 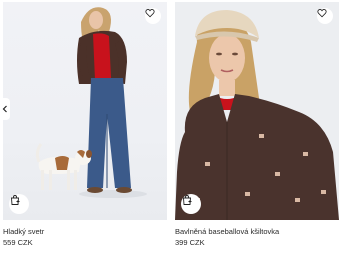 I want to click on chevron-left-icon, so click(x=4, y=109).